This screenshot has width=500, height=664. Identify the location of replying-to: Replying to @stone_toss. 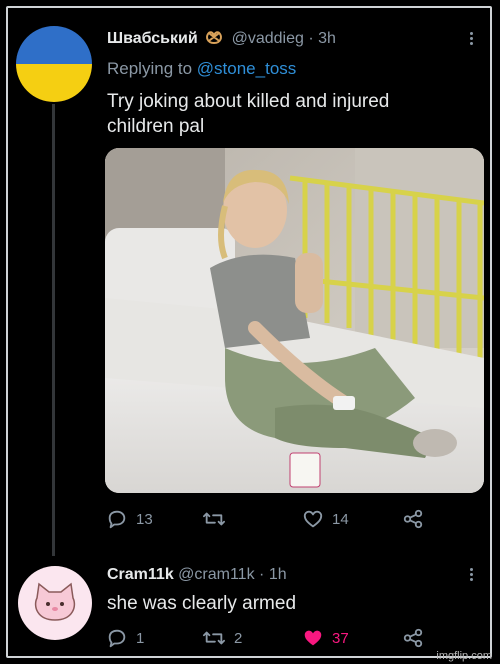
(201, 69).